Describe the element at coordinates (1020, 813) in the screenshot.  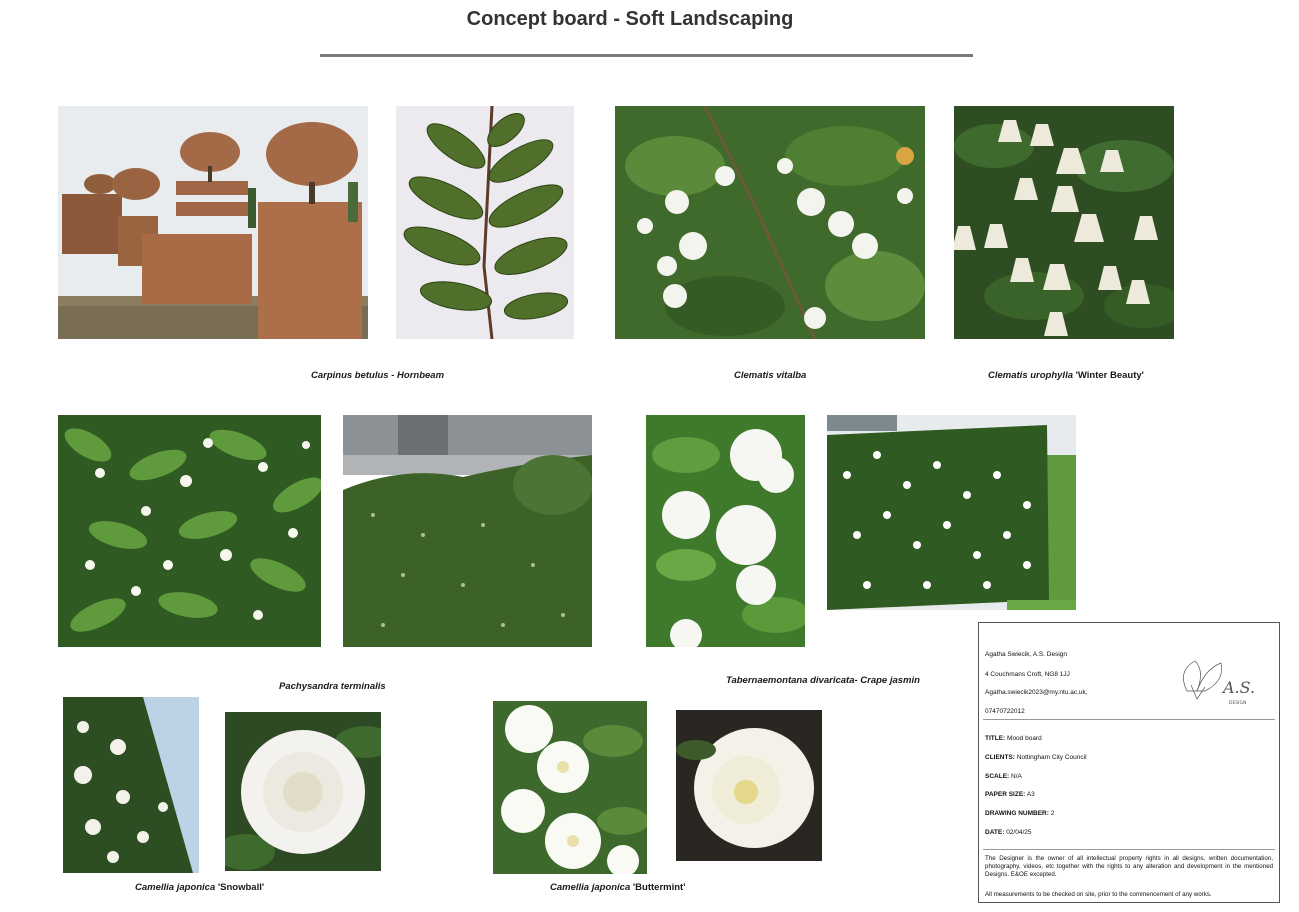
I see `tb-drawing-number-row: DRAWING NUMBER: 2` at that location.